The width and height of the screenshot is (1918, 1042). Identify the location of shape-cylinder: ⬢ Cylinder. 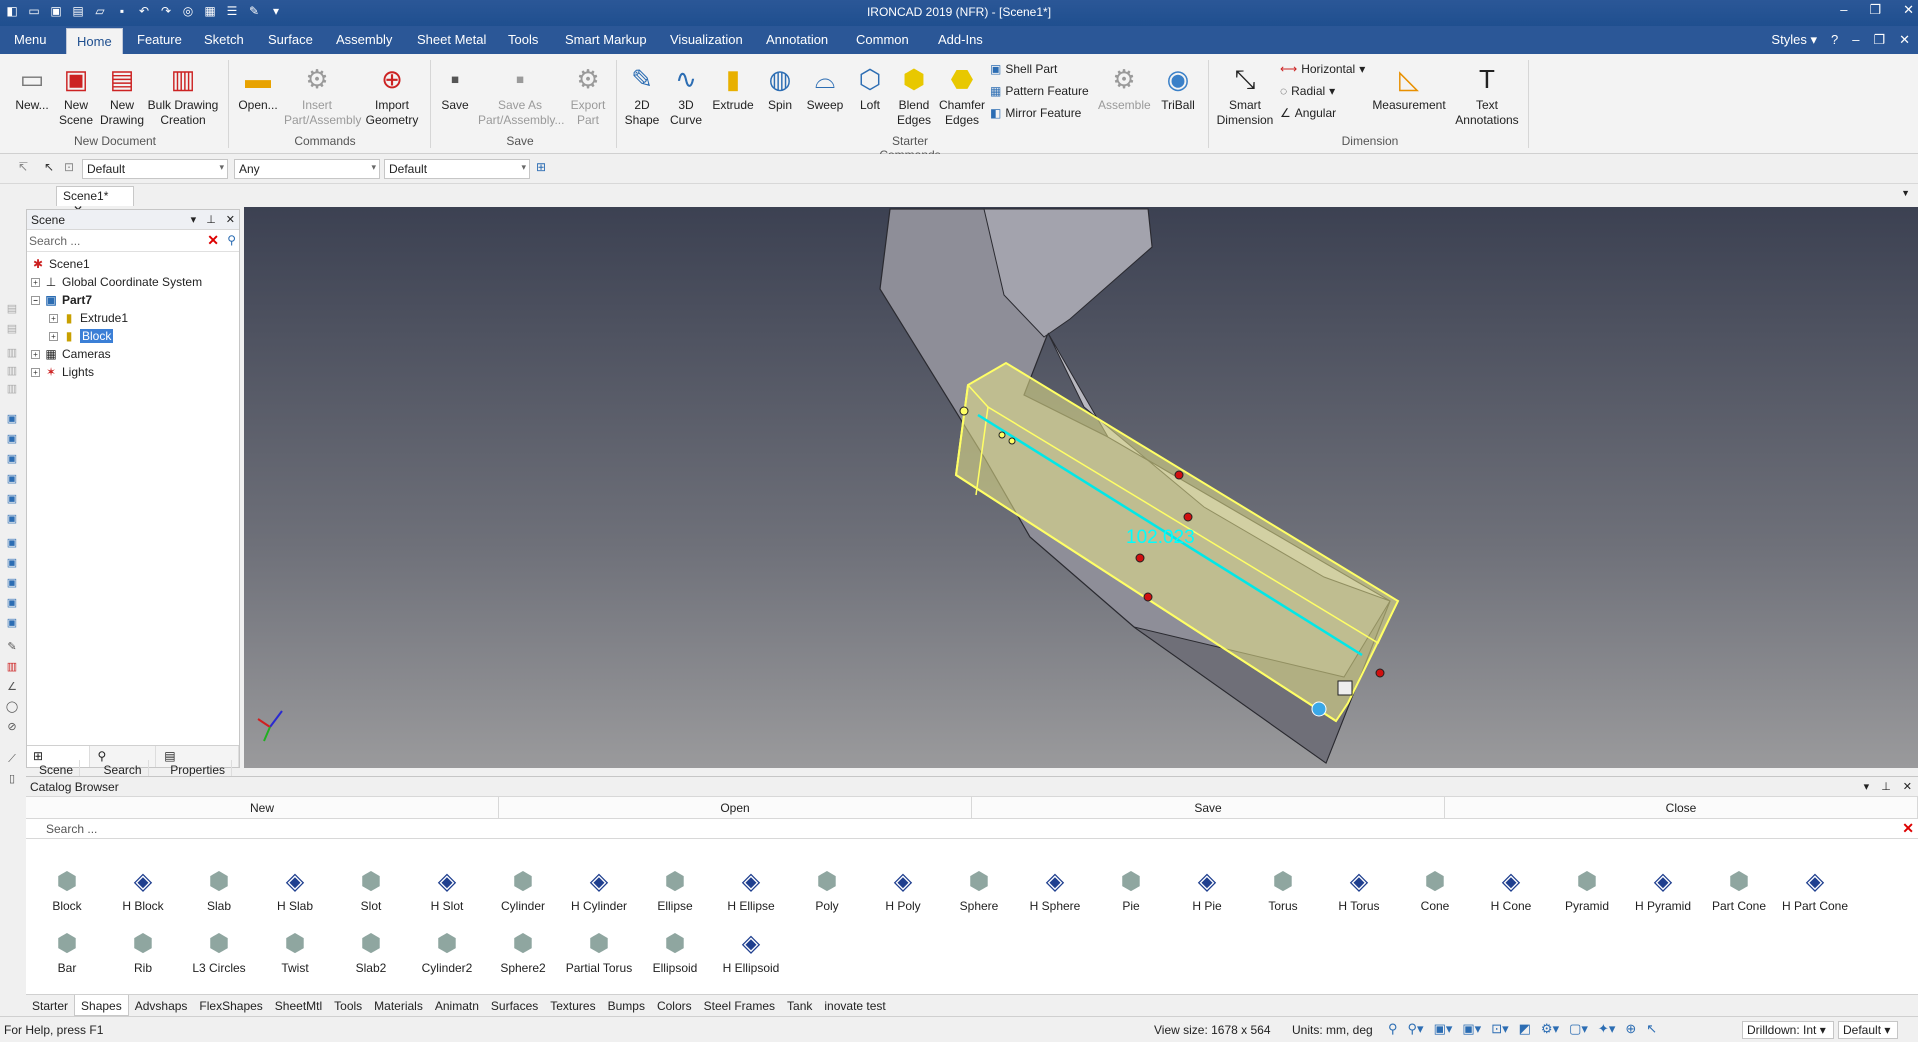
(523, 890).